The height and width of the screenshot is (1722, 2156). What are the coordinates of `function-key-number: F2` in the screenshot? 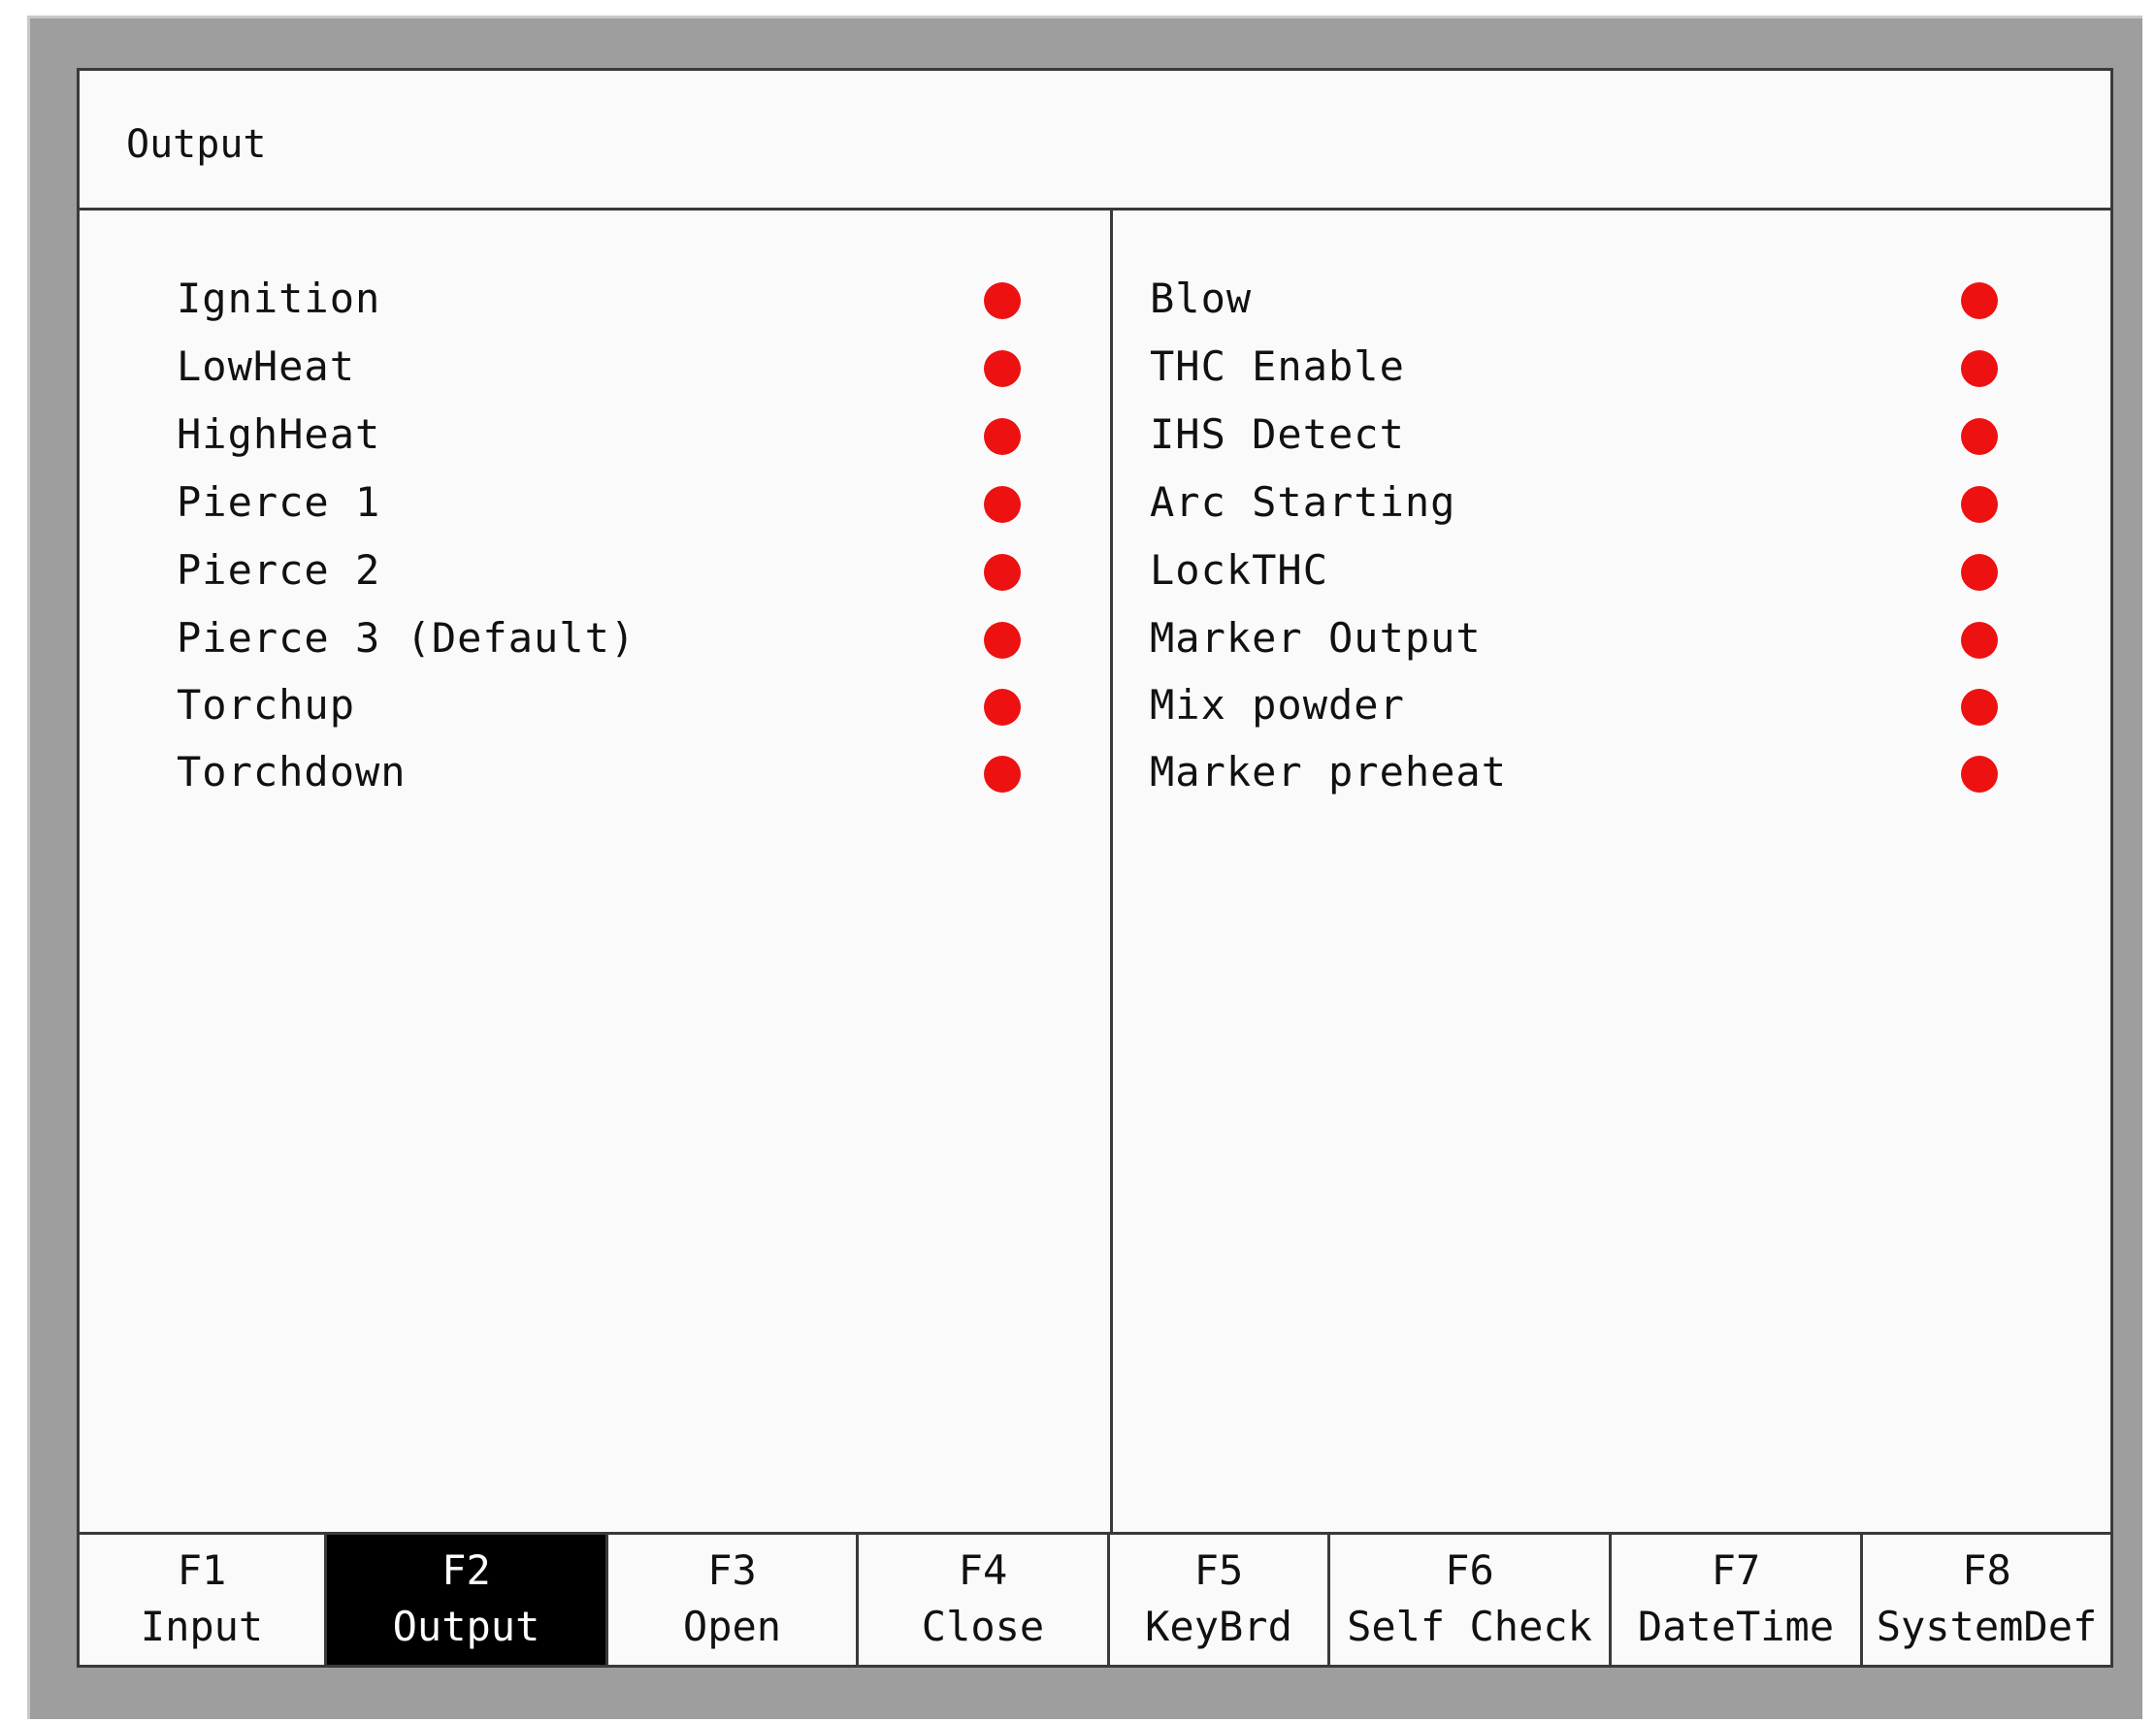 It's located at (466, 1570).